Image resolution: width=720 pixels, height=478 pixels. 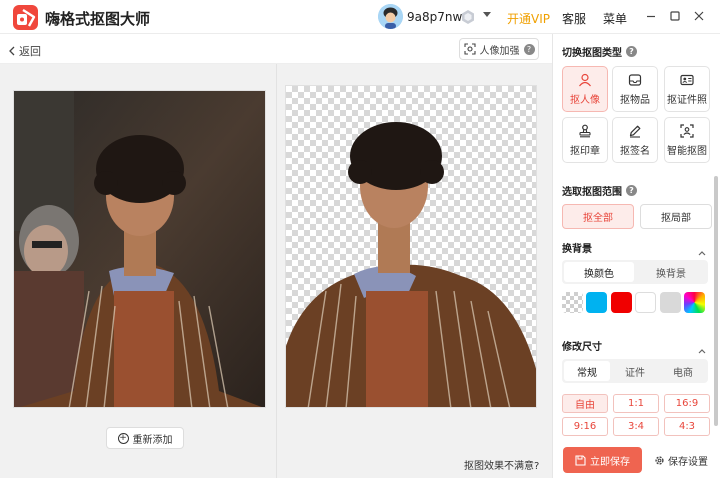 I want to click on resize-title: 修改尺寸, so click(x=582, y=345).